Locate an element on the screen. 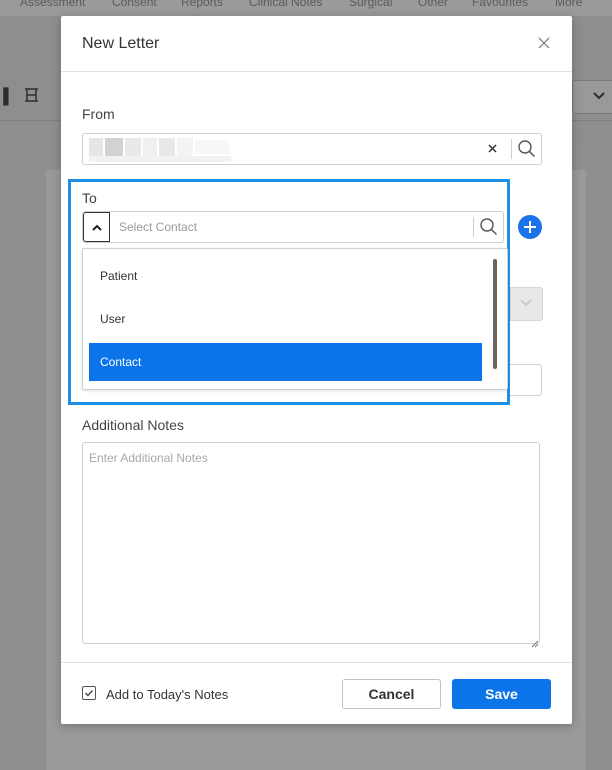 The image size is (612, 770). hidden-select-field is located at coordinates (526, 304).